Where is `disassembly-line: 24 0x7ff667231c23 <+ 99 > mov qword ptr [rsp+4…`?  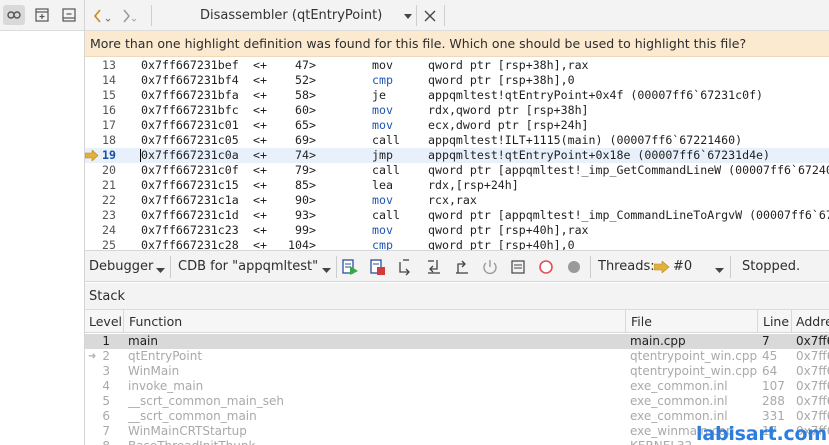
disassembly-line: 24 0x7ff667231c23 <+ 99 > mov qword ptr [rsp+4… is located at coordinates (457, 230).